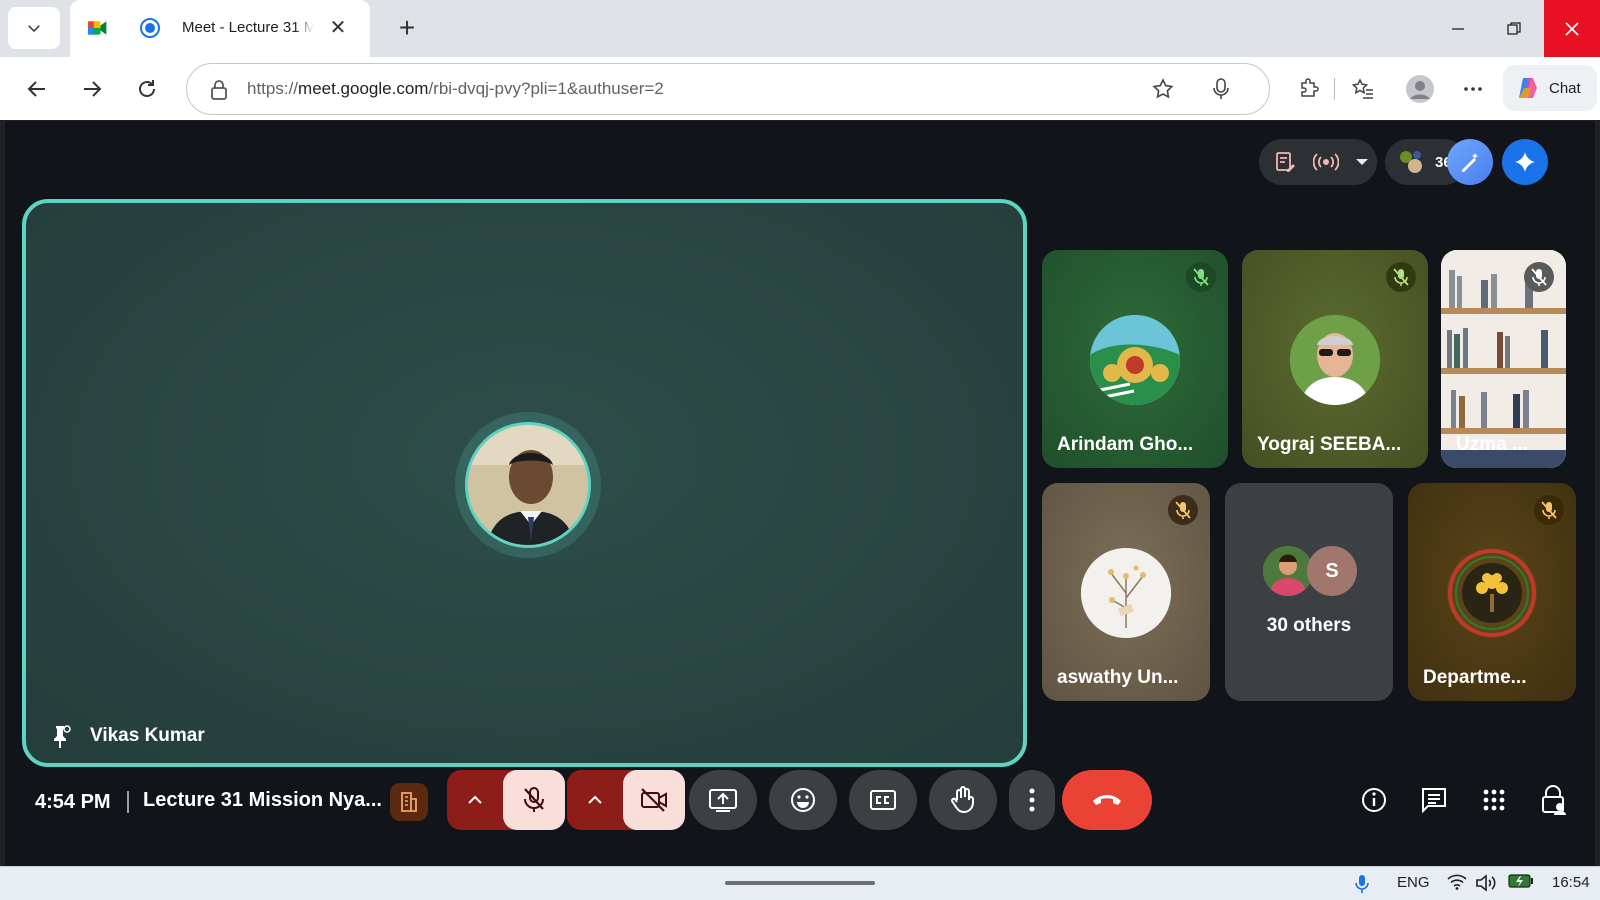 The height and width of the screenshot is (900, 1600). I want to click on meeting-clock: 4:54 PM, so click(73, 802).